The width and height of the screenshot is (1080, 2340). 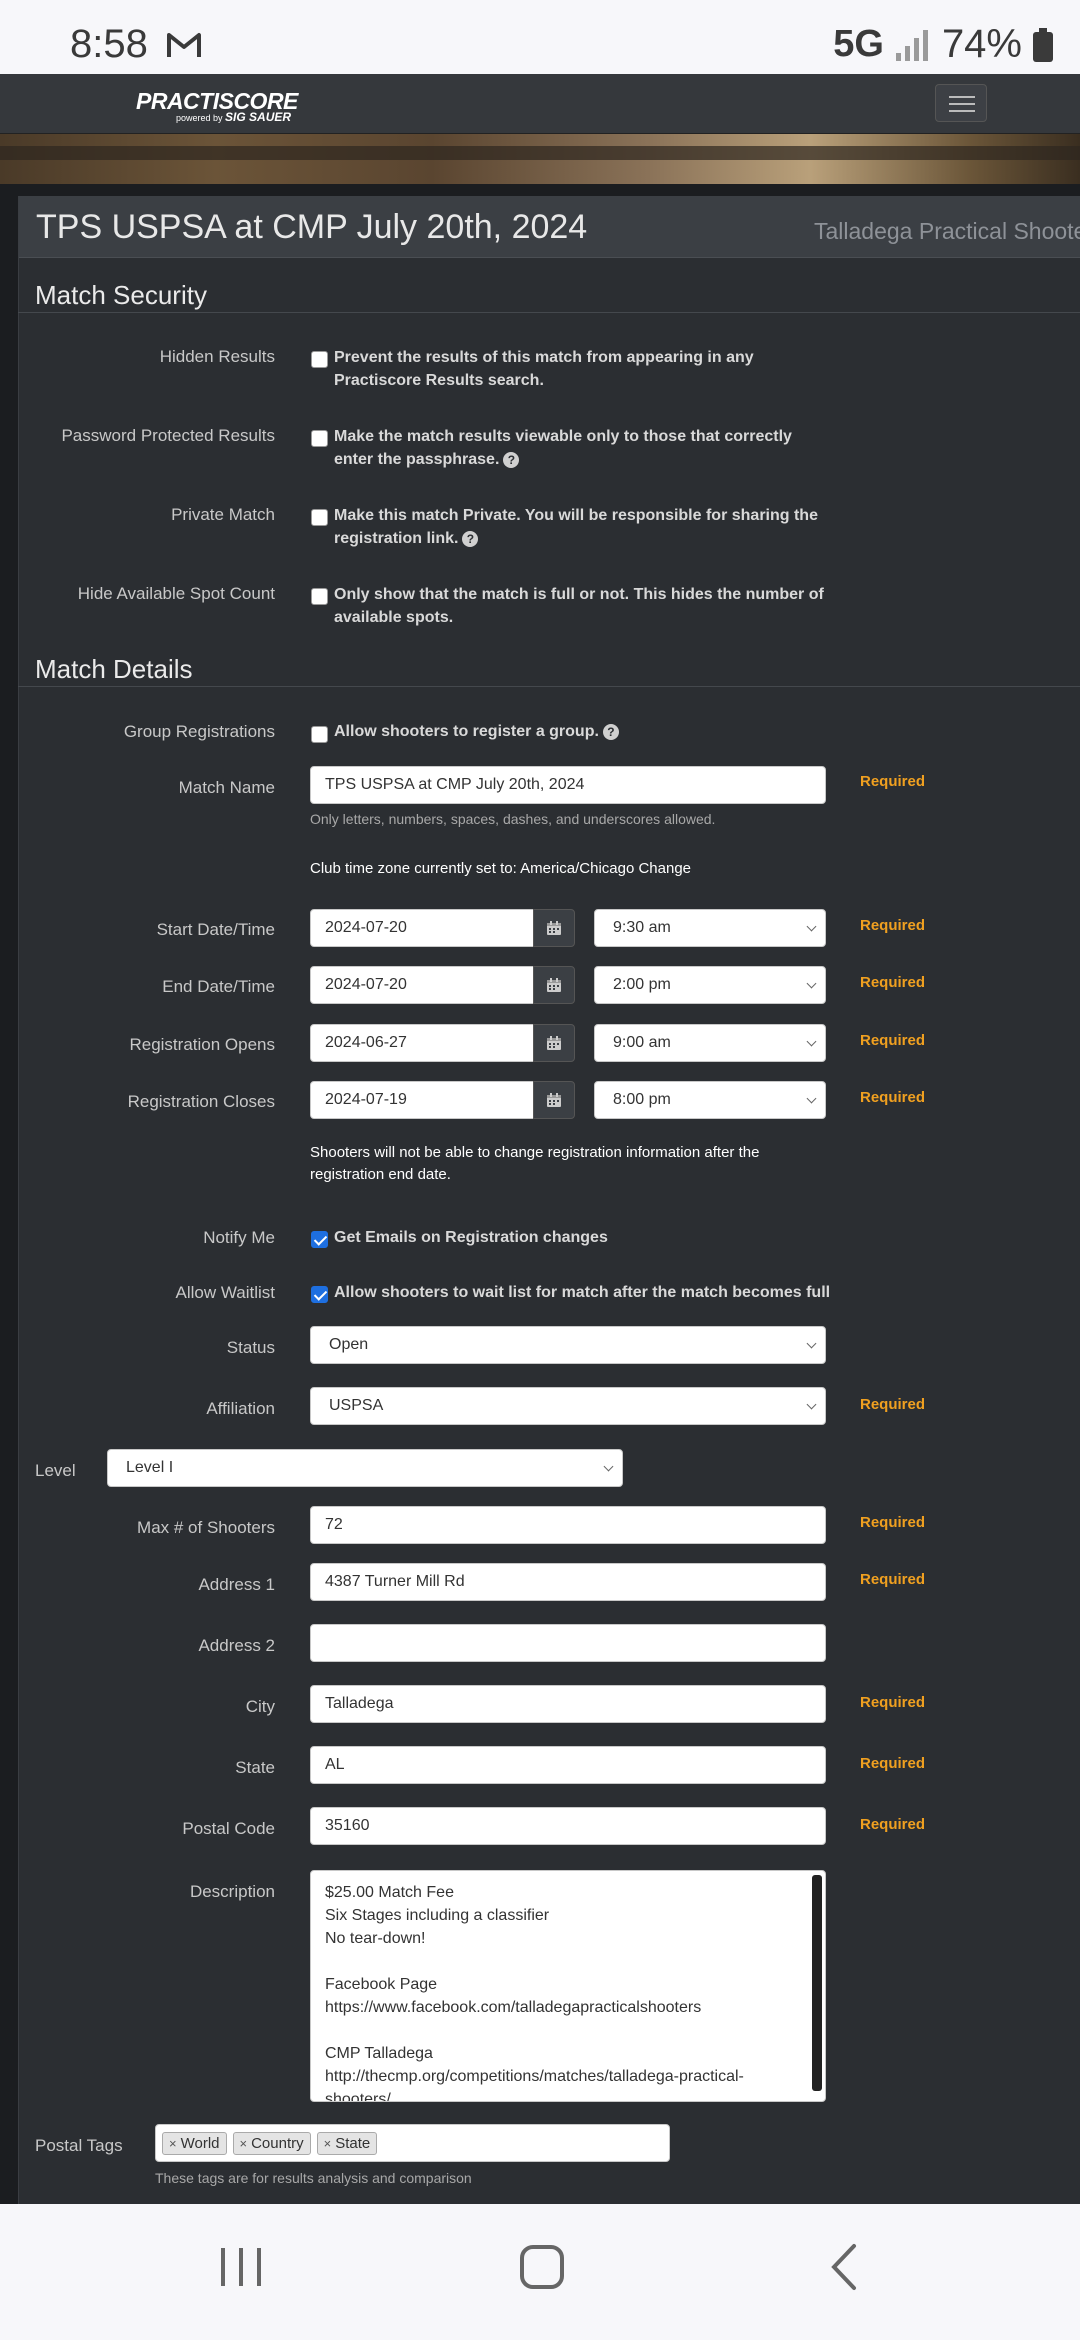 What do you see at coordinates (412, 2143) in the screenshot?
I see `postal-tags-input: × World × Country × State` at bounding box center [412, 2143].